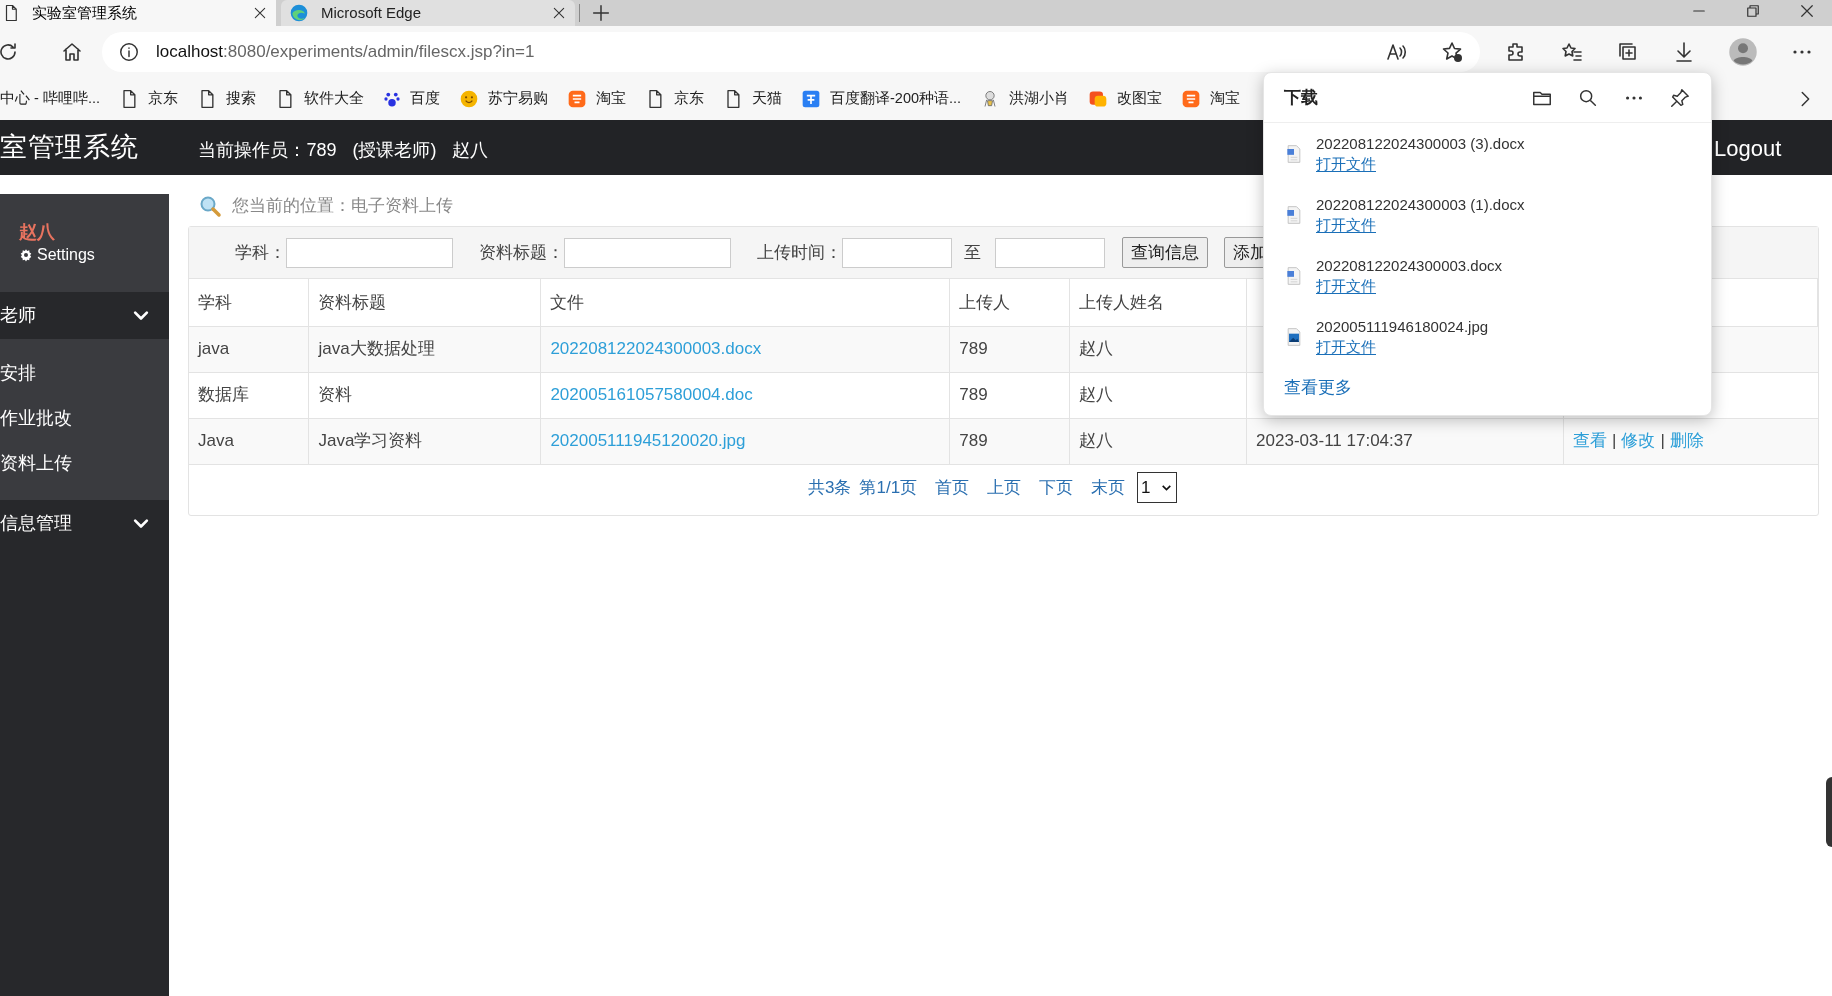 The image size is (1832, 996). I want to click on edge-handle, so click(1829, 812).